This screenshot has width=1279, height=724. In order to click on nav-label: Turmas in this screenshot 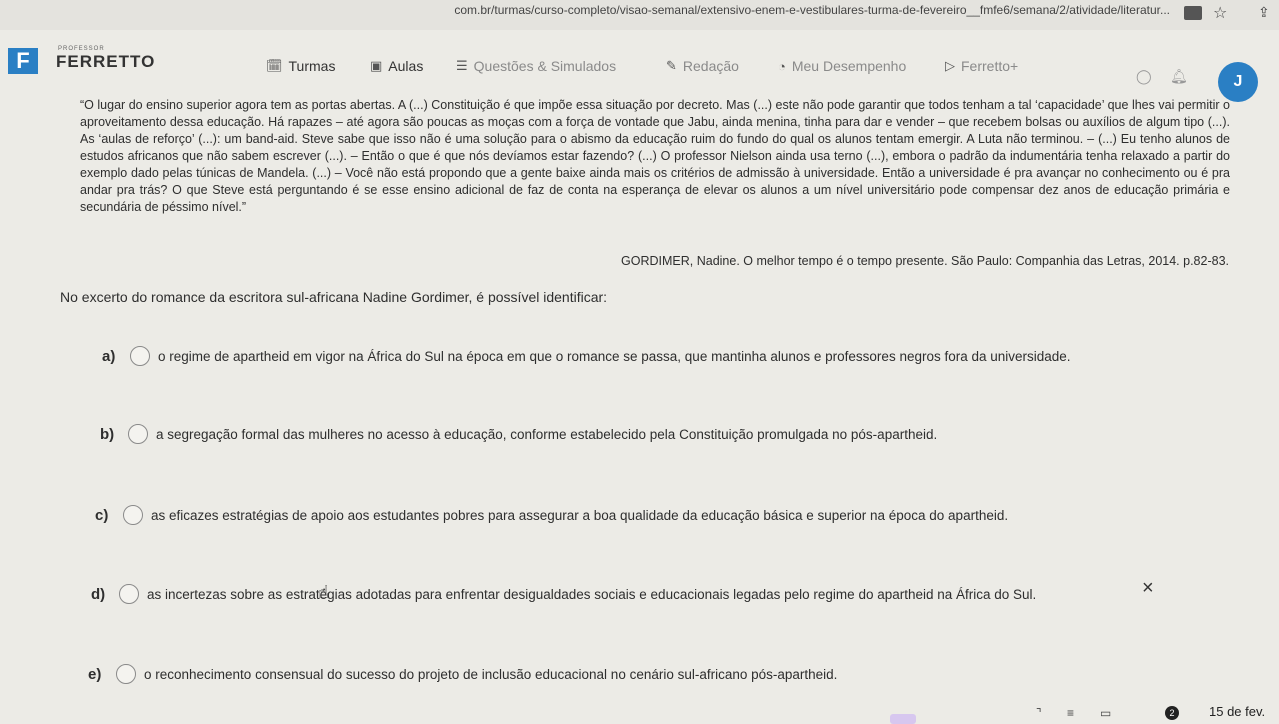, I will do `click(312, 66)`.